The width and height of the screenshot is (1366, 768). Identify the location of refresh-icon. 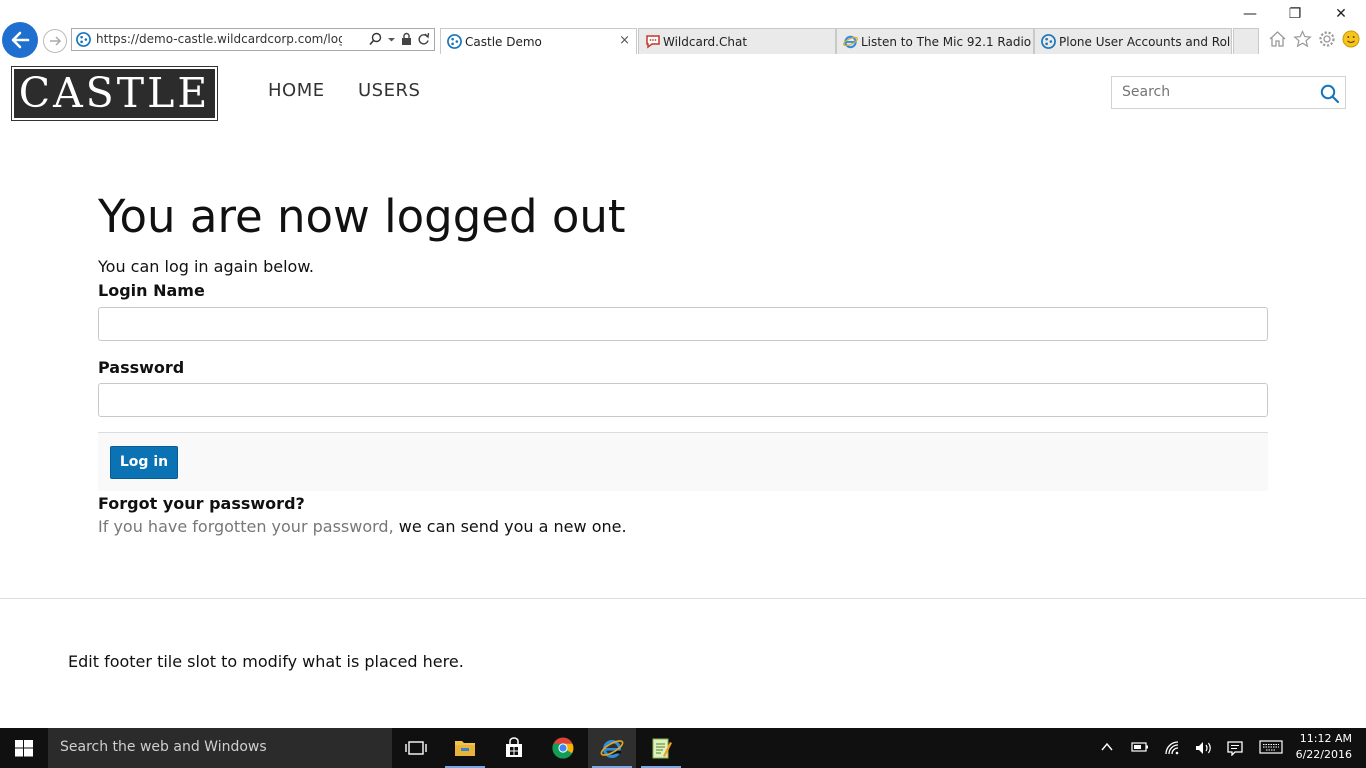
(423, 39).